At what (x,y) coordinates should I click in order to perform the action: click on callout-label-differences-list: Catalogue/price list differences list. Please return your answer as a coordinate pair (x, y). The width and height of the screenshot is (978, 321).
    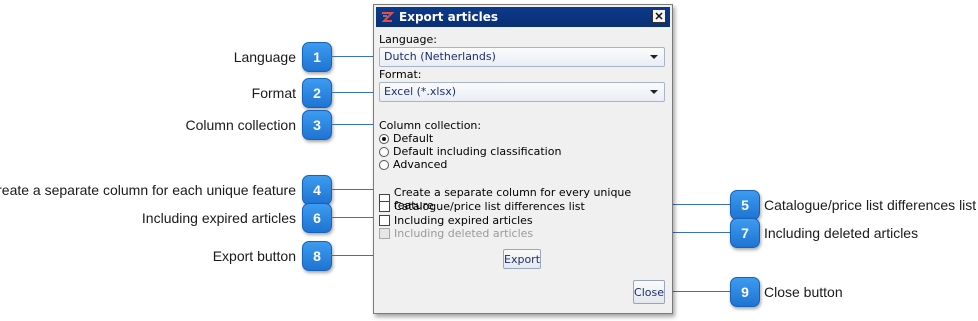
    Looking at the image, I should click on (870, 205).